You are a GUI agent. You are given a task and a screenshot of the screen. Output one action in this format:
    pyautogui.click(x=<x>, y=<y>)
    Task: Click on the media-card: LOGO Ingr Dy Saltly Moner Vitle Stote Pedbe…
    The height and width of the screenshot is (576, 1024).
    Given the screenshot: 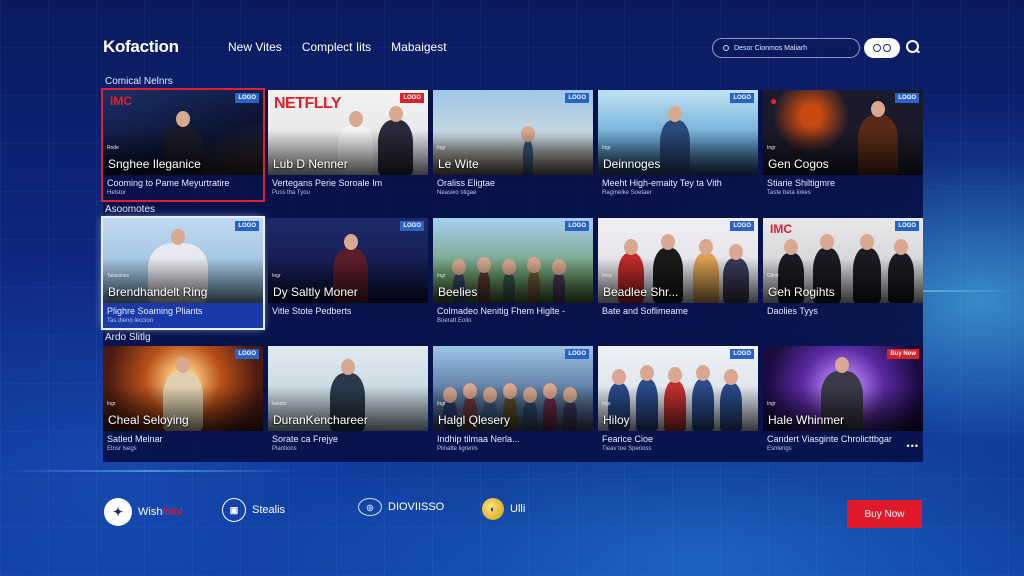 What is the action you would take?
    pyautogui.click(x=348, y=273)
    